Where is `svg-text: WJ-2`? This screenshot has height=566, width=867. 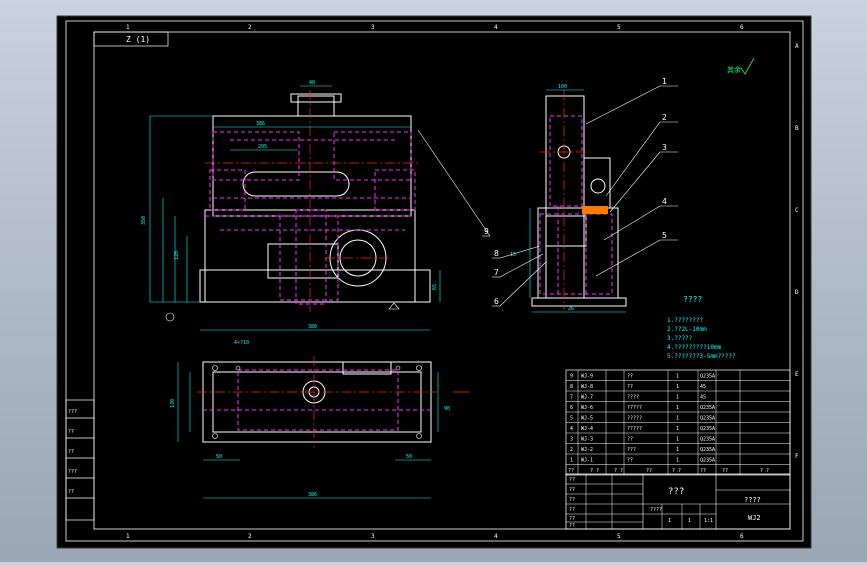
svg-text: WJ-2 is located at coordinates (587, 450).